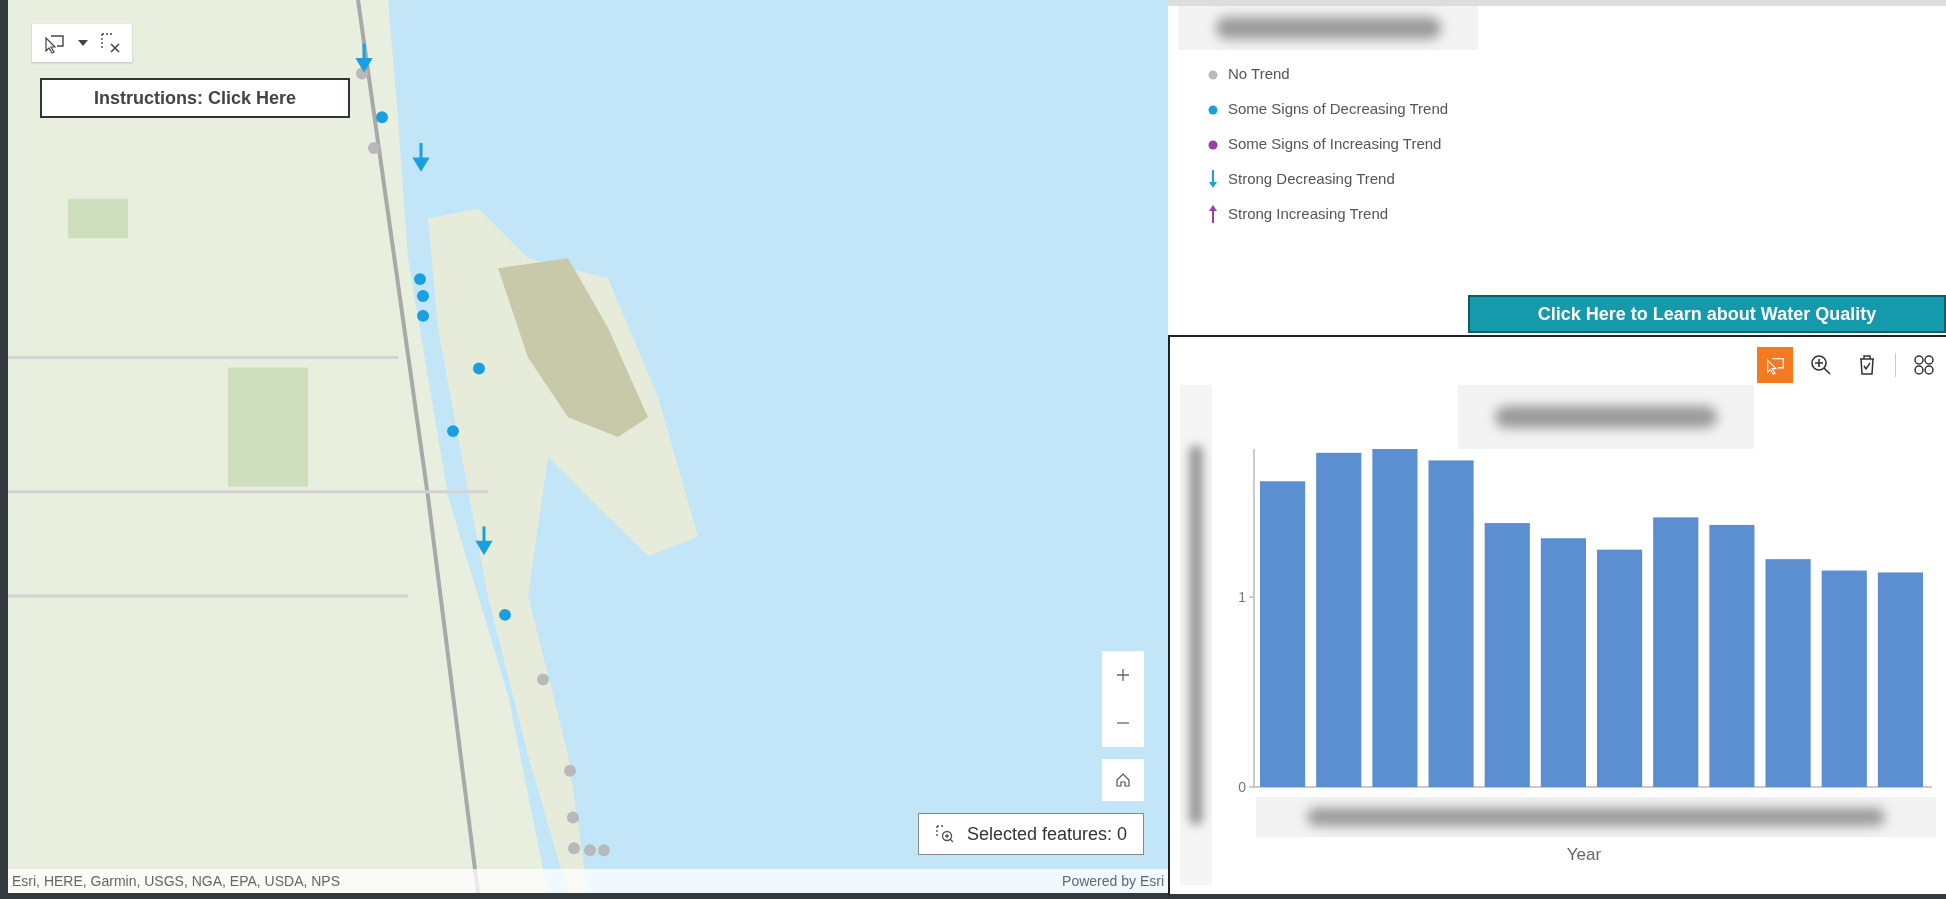 The height and width of the screenshot is (899, 1946). Describe the element at coordinates (1113, 881) in the screenshot. I see `powered-by-link: Powered by Esri` at that location.